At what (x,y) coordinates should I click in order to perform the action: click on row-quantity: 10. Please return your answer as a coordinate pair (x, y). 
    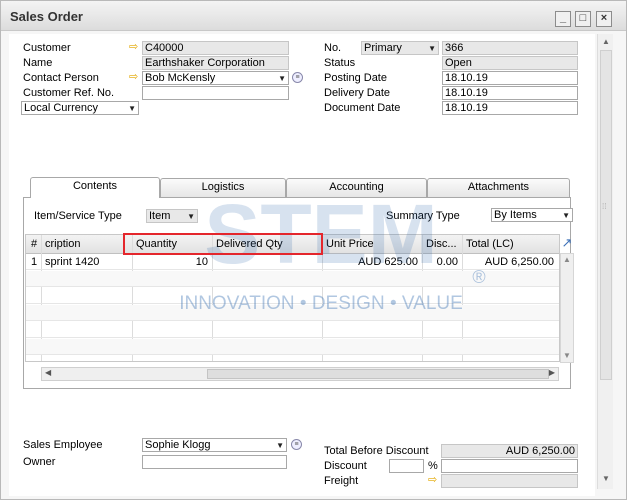
    Looking at the image, I should click on (172, 262).